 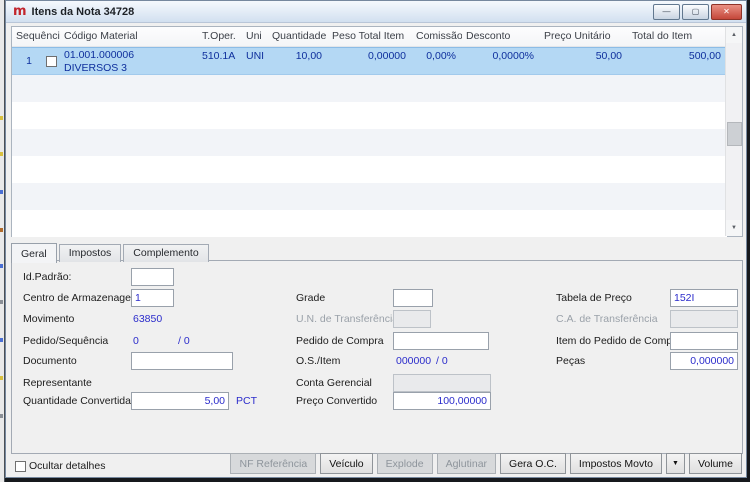 I want to click on un-transferencia-label: U.N. de Transferência, so click(x=347, y=319).